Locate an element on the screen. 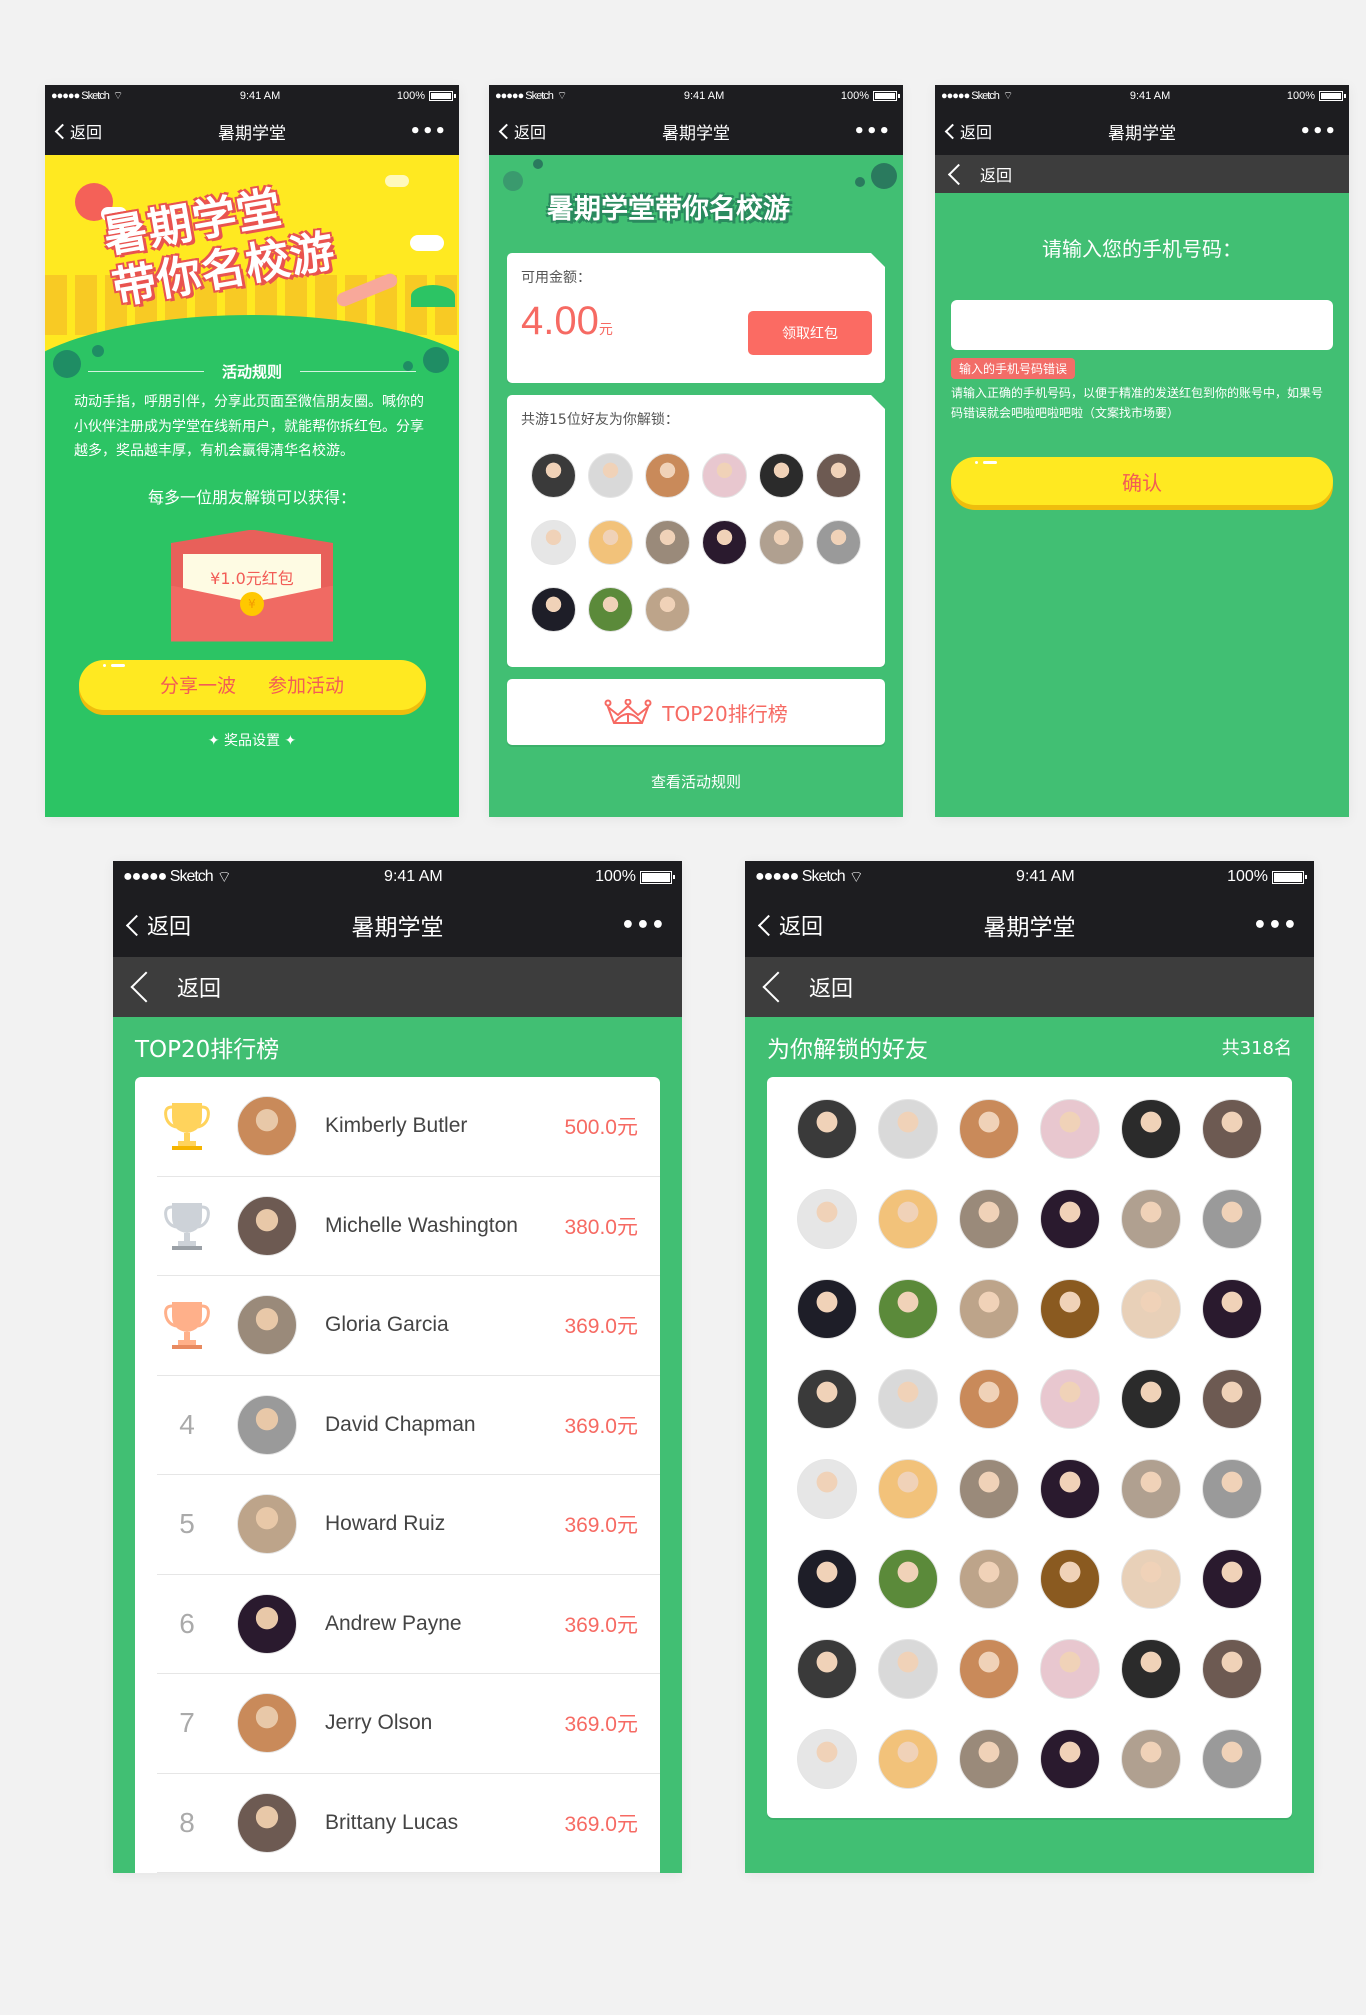  wifi-icon: ⌔ is located at coordinates (1008, 96).